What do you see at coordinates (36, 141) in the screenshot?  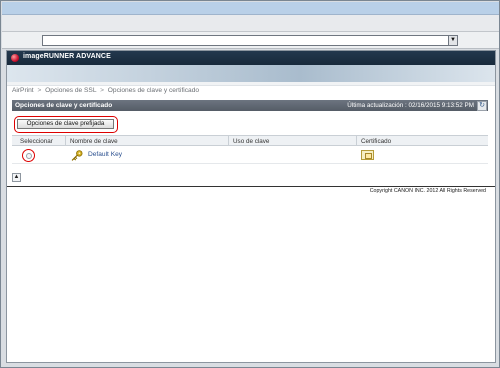 I see `column-header-select: Seleccionar` at bounding box center [36, 141].